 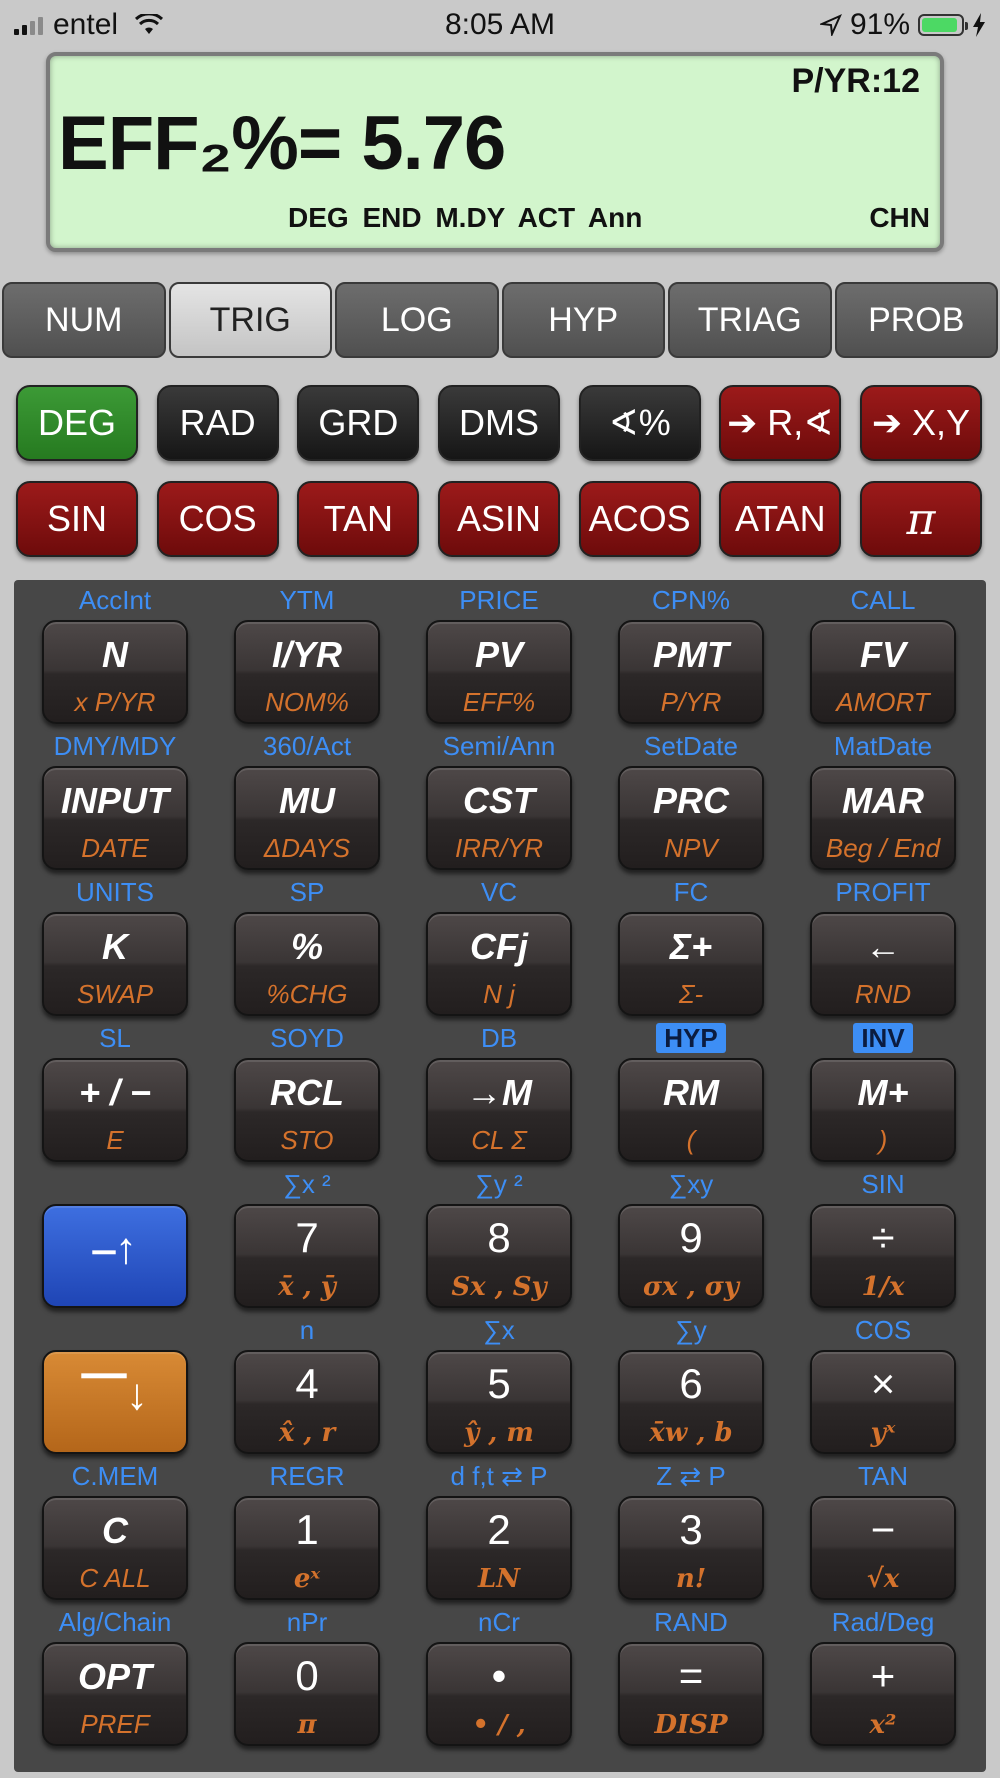 What do you see at coordinates (691, 1110) in the screenshot?
I see `calculator-key: RM (` at bounding box center [691, 1110].